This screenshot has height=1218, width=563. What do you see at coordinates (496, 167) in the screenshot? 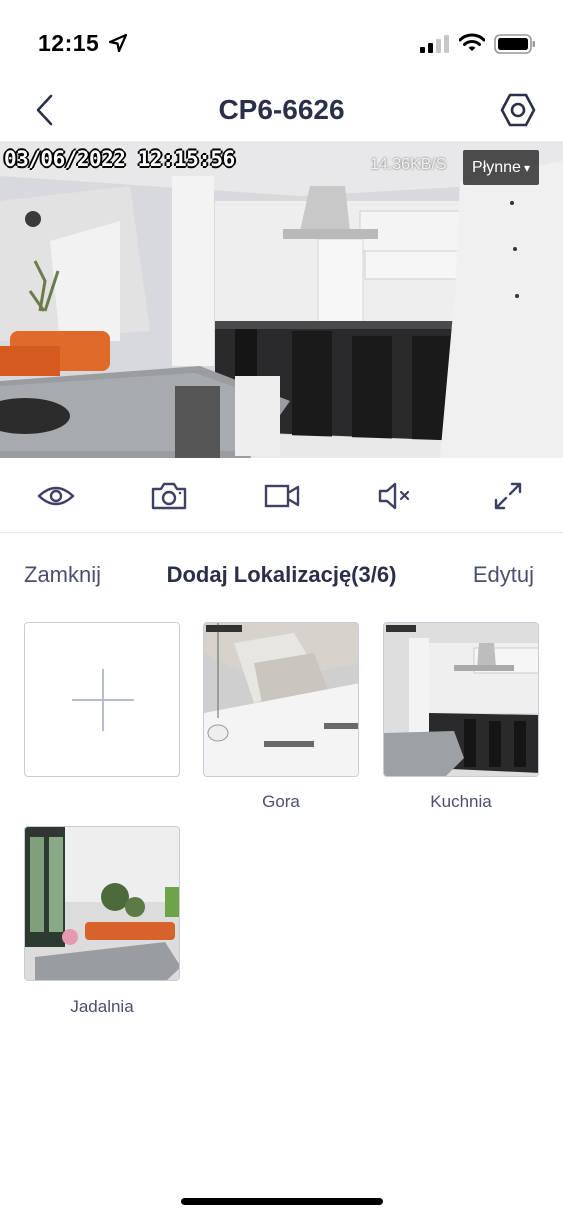
I see `quality-label: Płynne` at bounding box center [496, 167].